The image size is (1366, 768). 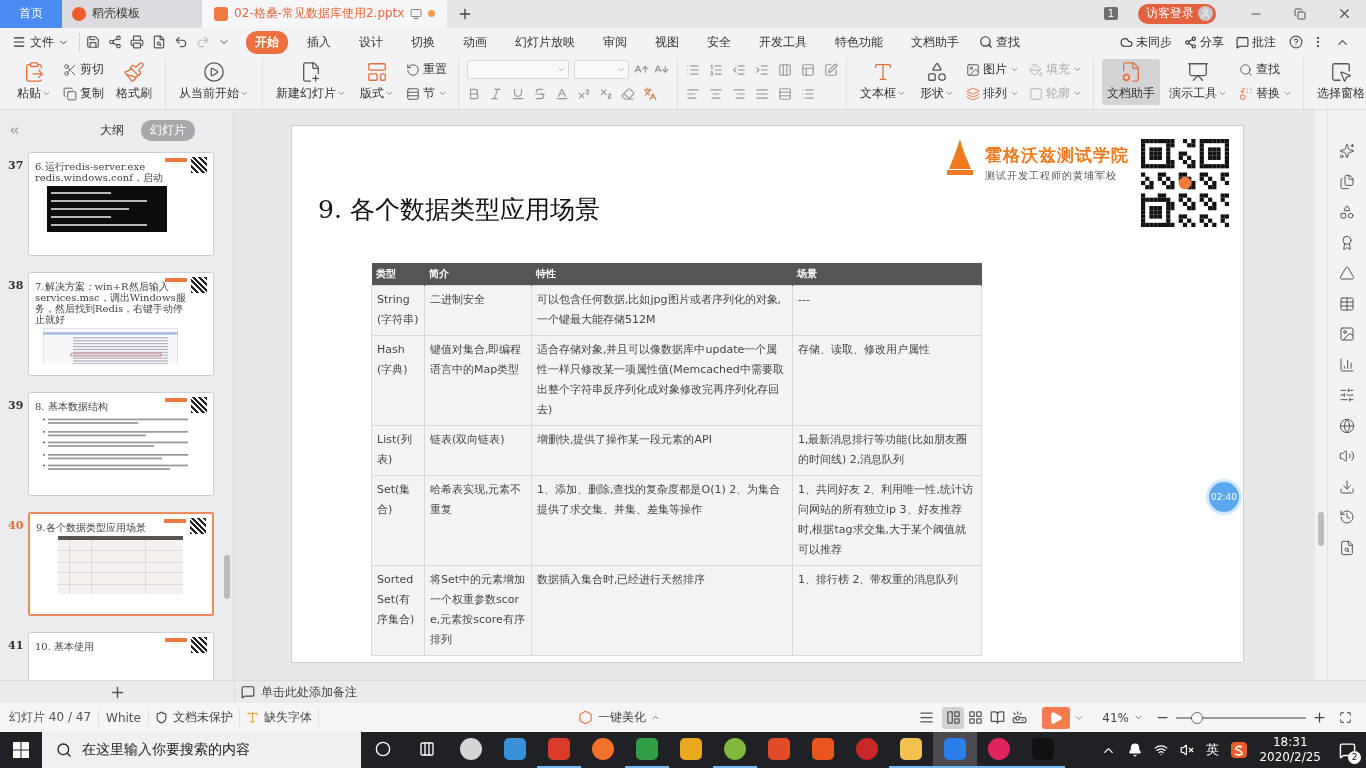 What do you see at coordinates (1265, 69) in the screenshot?
I see `ribbon-button: 查找` at bounding box center [1265, 69].